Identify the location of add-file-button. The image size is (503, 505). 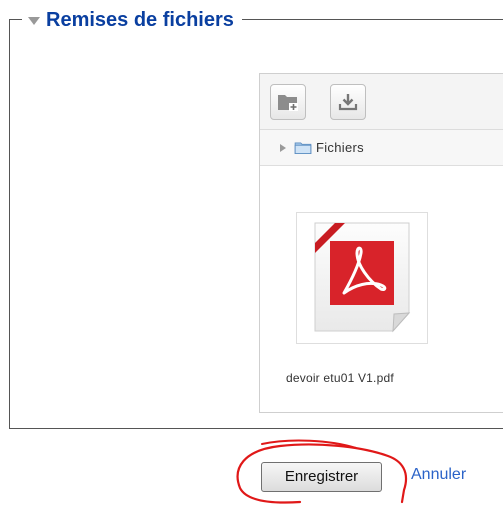
(288, 102).